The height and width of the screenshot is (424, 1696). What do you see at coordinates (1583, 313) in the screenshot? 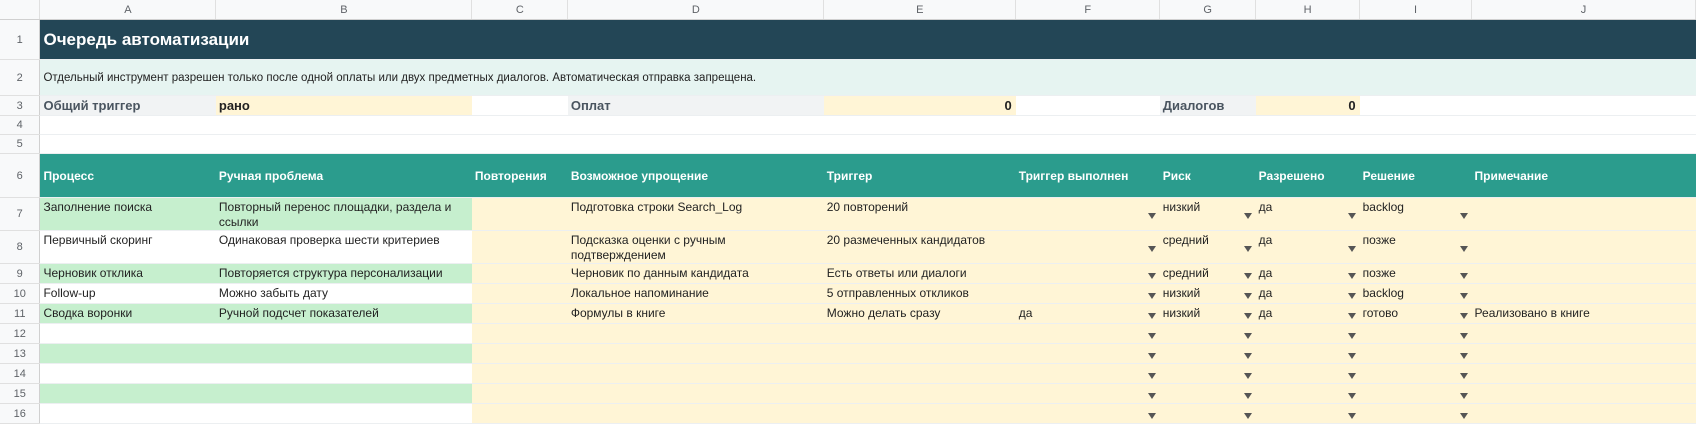
I see `note-cell: Реализовано в книге` at bounding box center [1583, 313].